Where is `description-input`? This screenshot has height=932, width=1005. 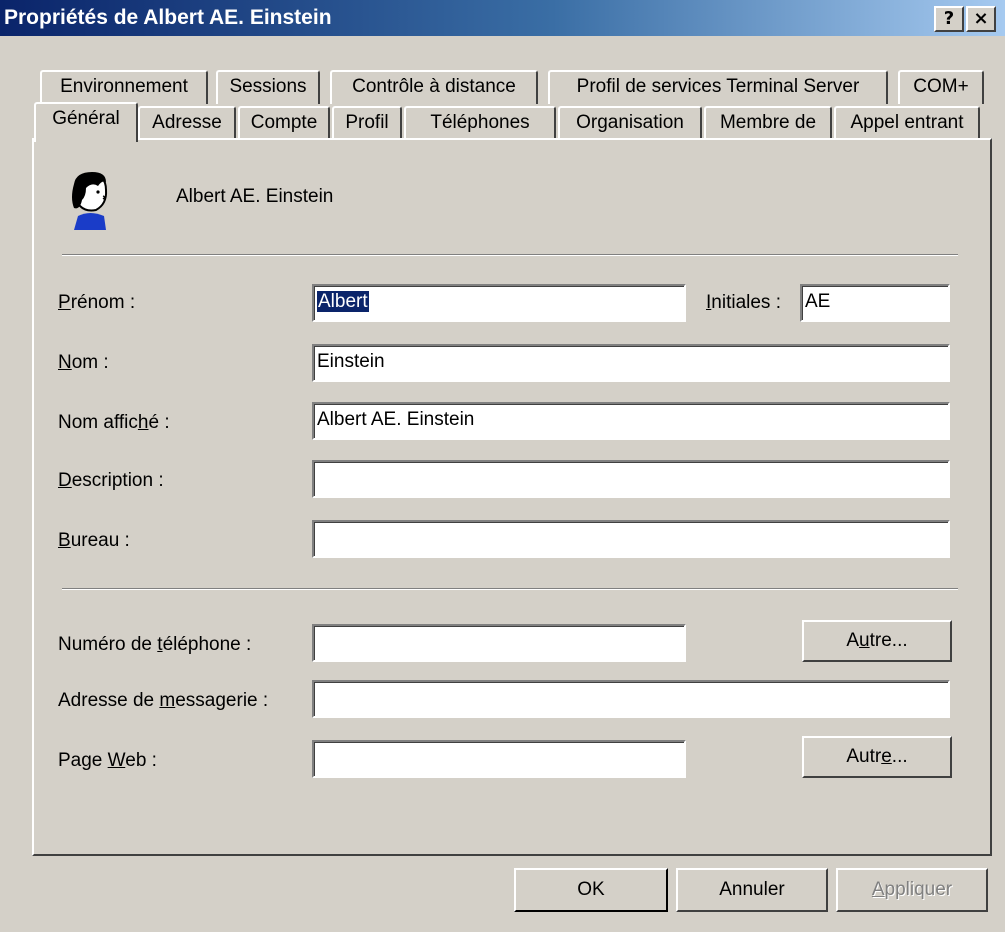
description-input is located at coordinates (631, 479).